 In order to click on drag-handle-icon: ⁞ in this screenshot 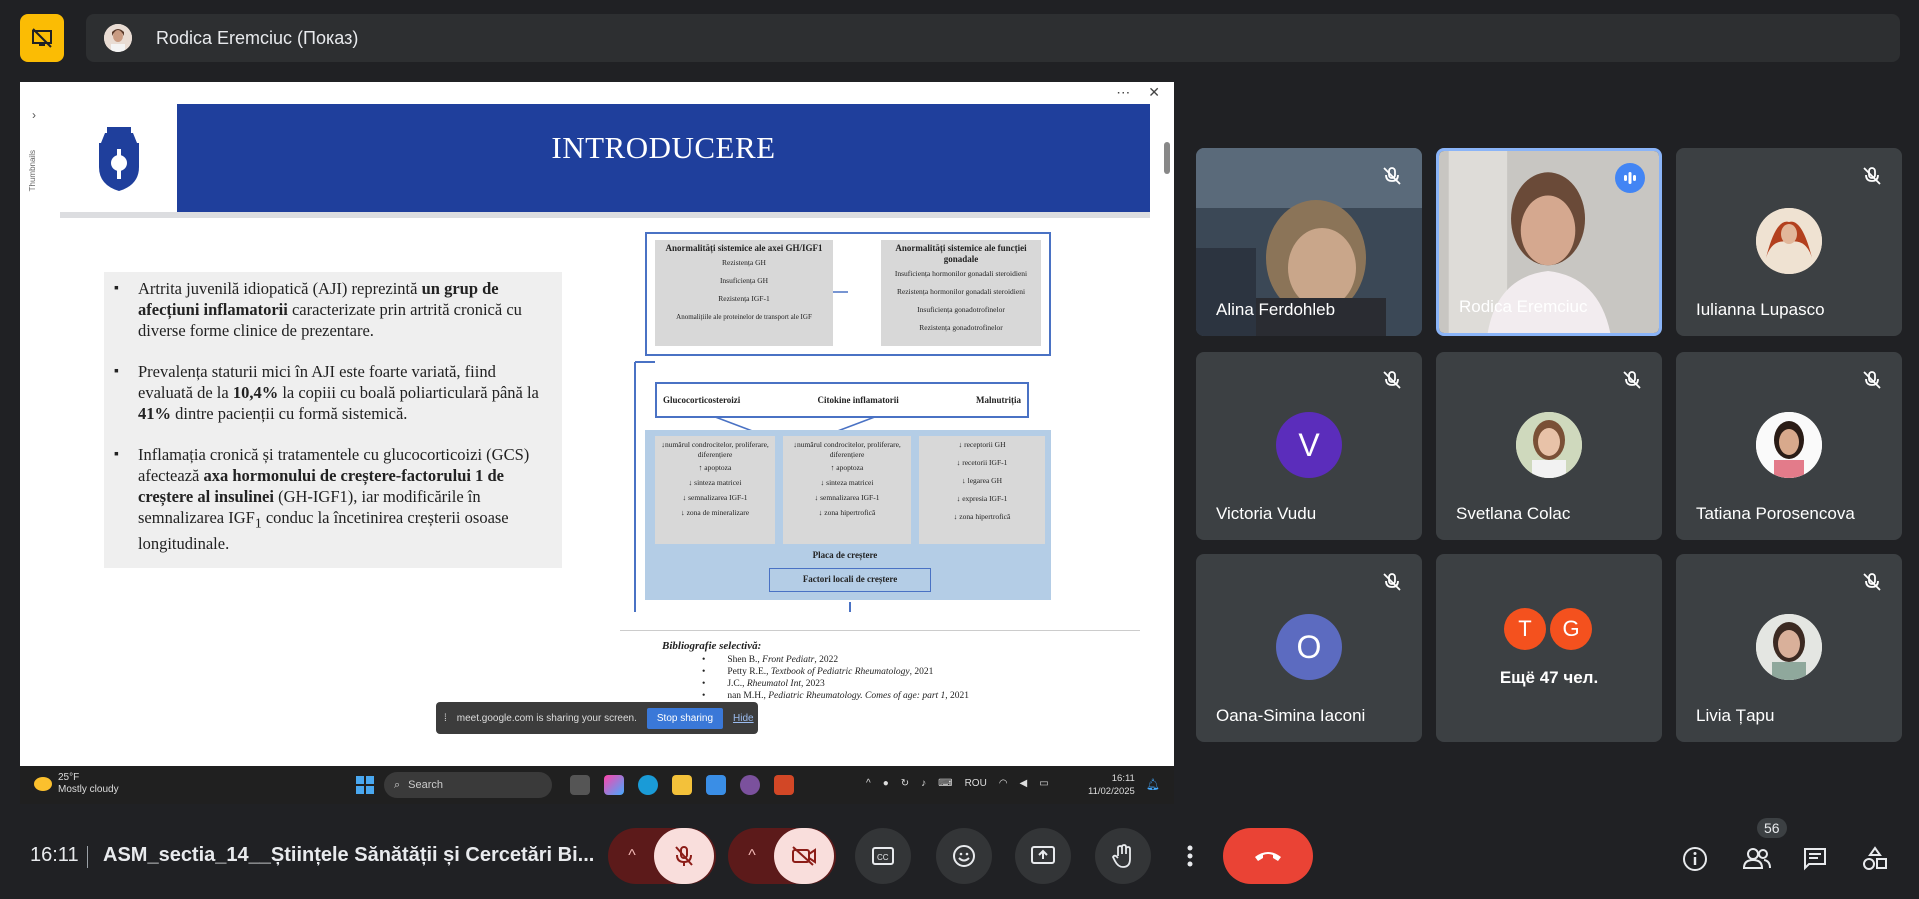, I will do `click(445, 718)`.